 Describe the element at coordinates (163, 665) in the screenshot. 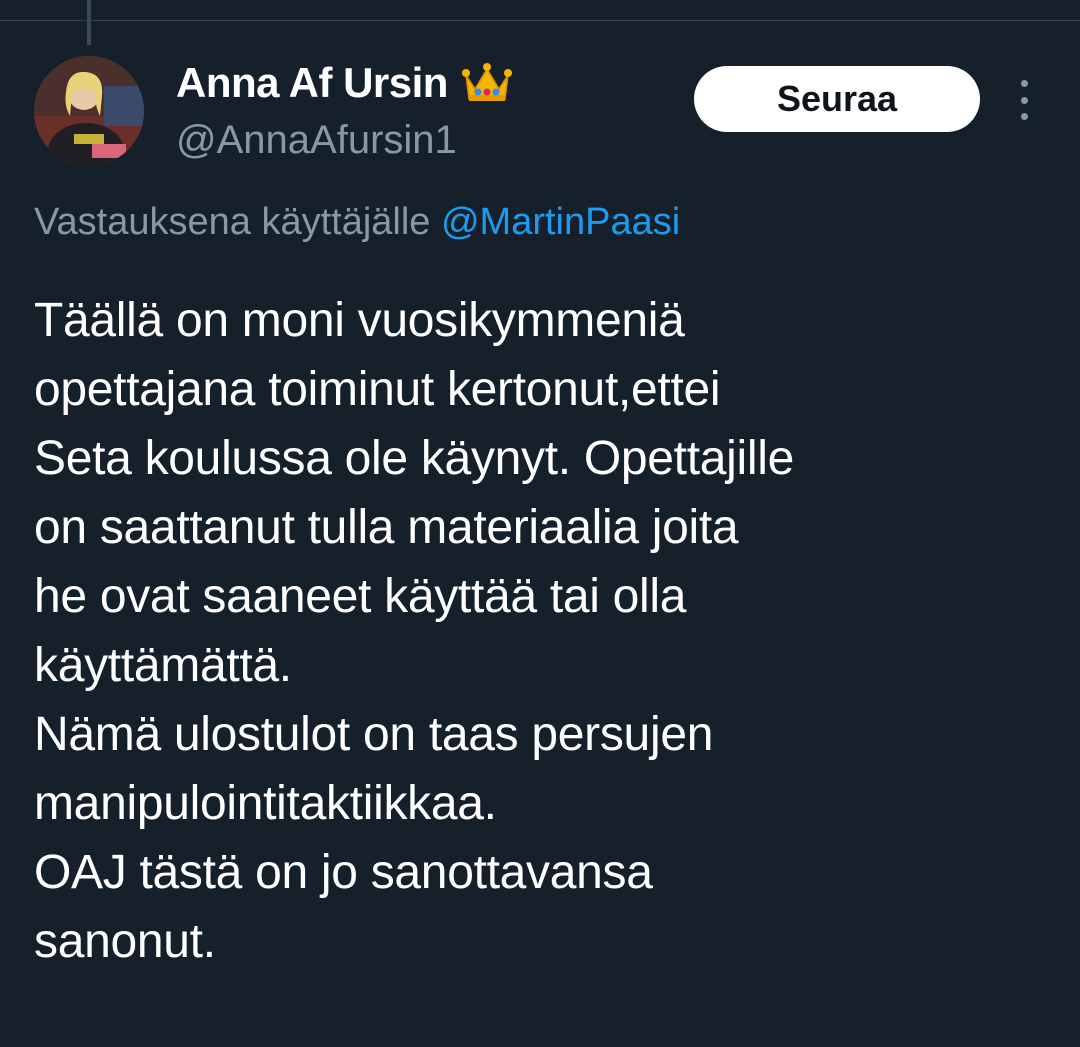

I see `tweet-text-line: käyttämättä.` at that location.